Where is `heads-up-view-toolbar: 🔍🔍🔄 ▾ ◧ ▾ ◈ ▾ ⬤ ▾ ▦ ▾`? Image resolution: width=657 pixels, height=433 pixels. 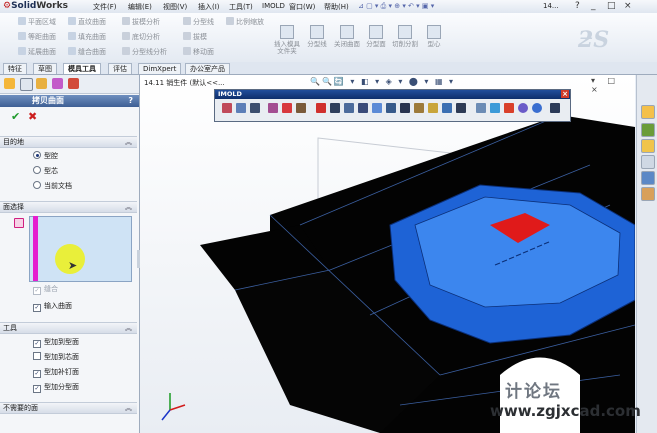 heads-up-view-toolbar: 🔍🔍🔄 ▾ ◧ ▾ ◈ ▾ ⬤ ▾ ▦ ▾ is located at coordinates (382, 81).